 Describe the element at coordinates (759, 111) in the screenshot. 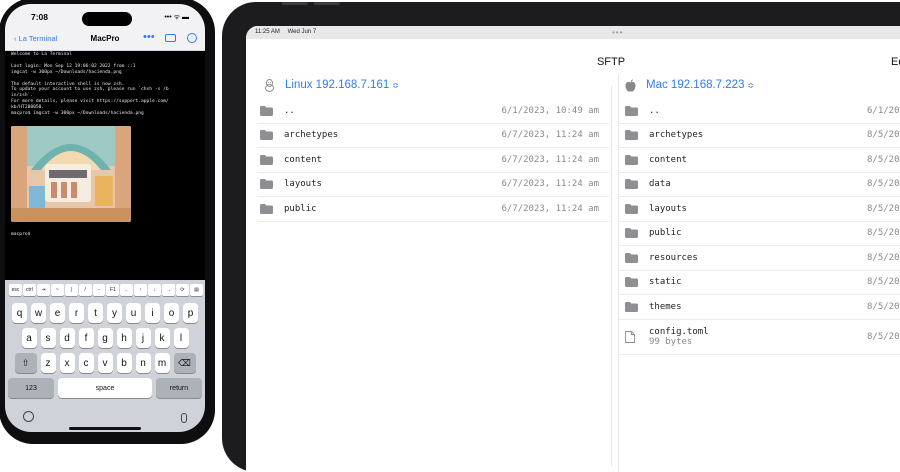

I see `list-item: .. 6/1/2023` at that location.